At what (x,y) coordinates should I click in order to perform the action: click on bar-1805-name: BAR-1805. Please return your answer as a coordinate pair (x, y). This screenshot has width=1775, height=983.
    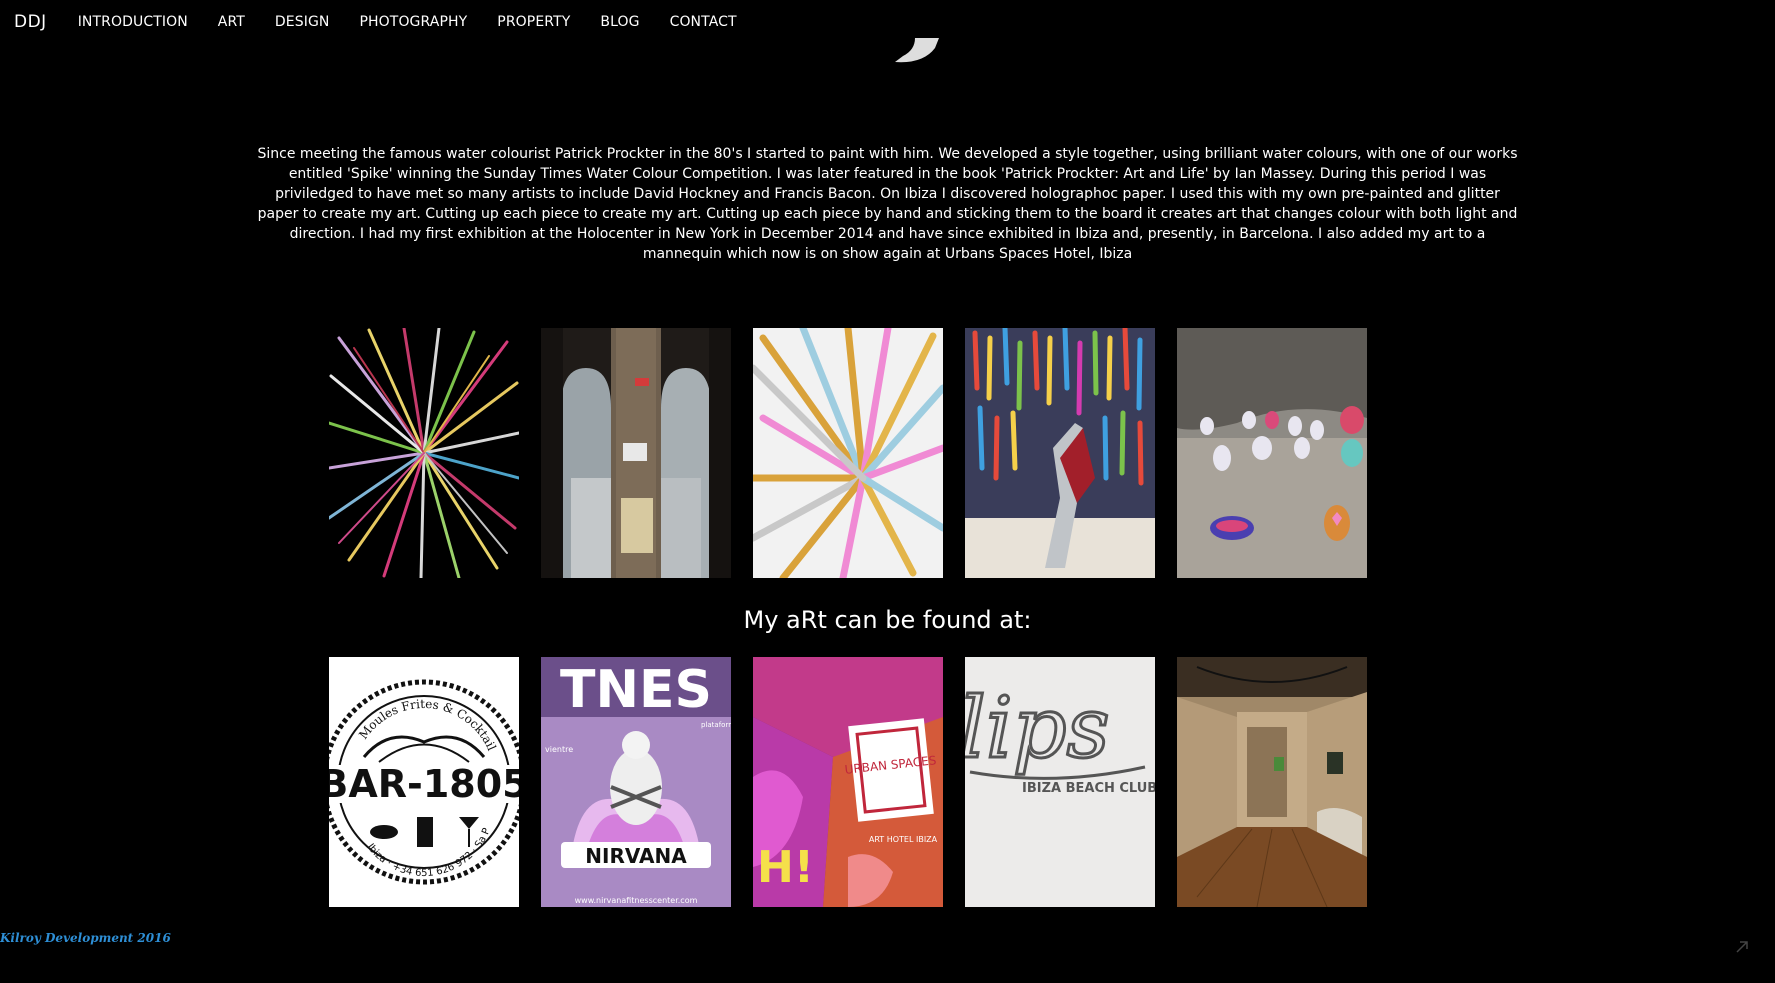
    Looking at the image, I should click on (424, 784).